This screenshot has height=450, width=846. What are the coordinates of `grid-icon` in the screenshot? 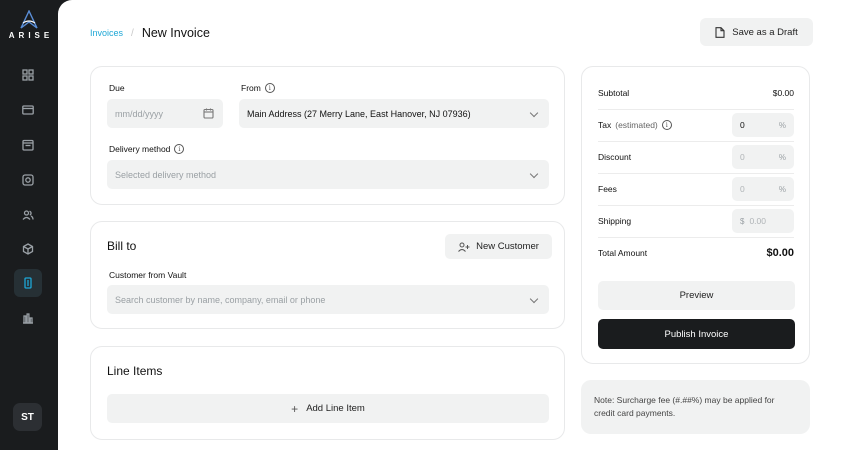 It's located at (28, 75).